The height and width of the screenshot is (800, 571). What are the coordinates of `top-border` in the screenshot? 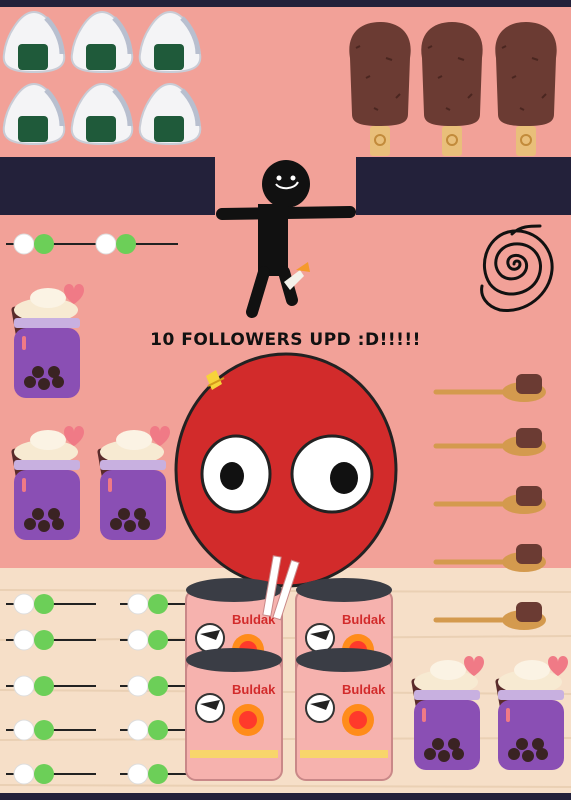 It's located at (285, 3).